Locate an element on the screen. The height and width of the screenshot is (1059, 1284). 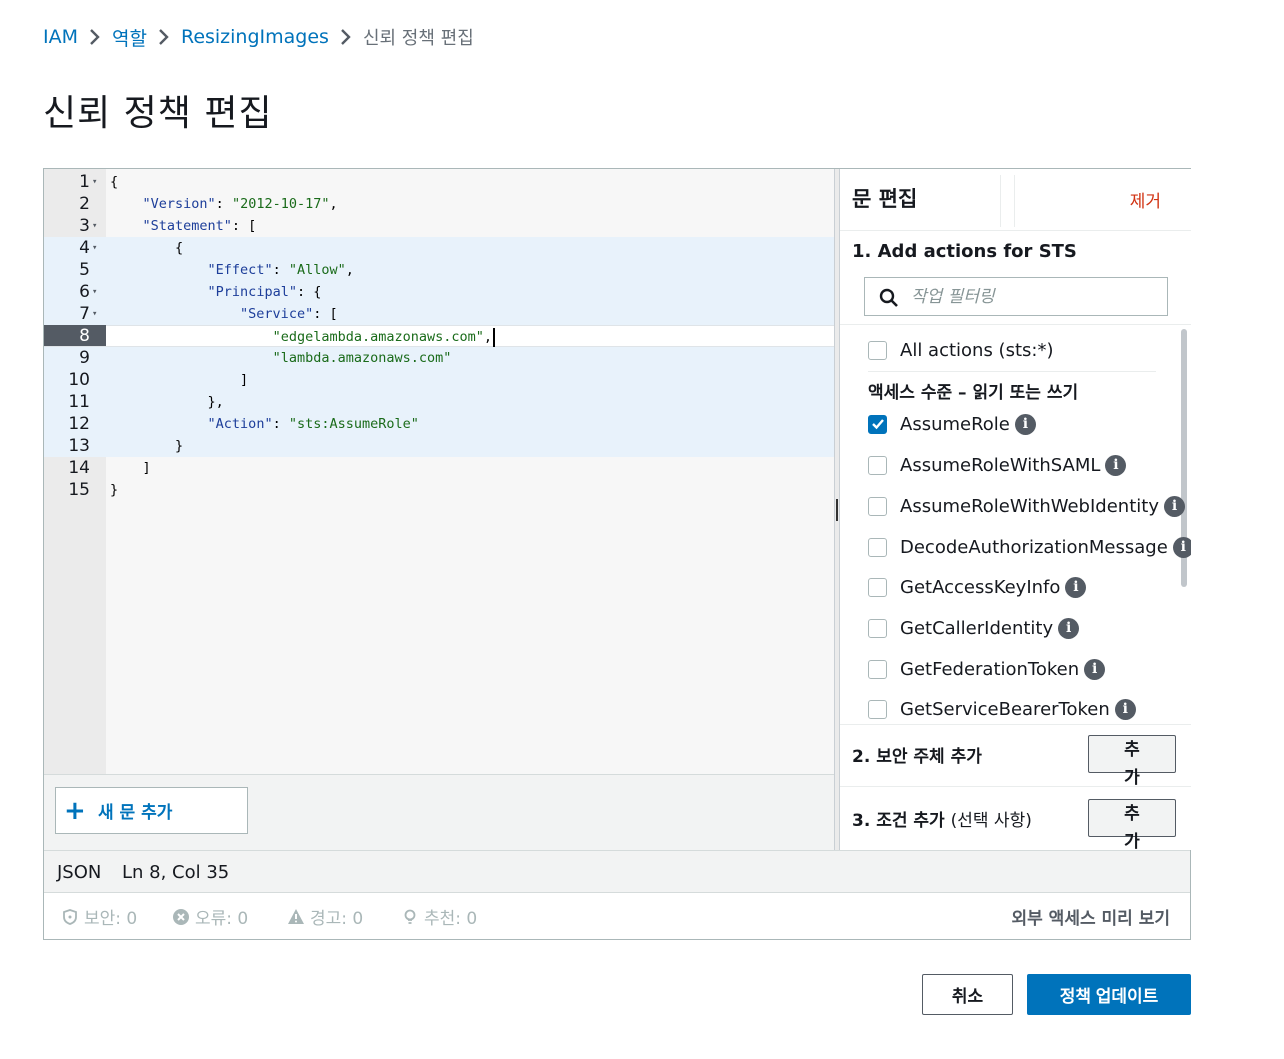
code-line: 9 "lambda.amazonaws.com" is located at coordinates (439, 358).